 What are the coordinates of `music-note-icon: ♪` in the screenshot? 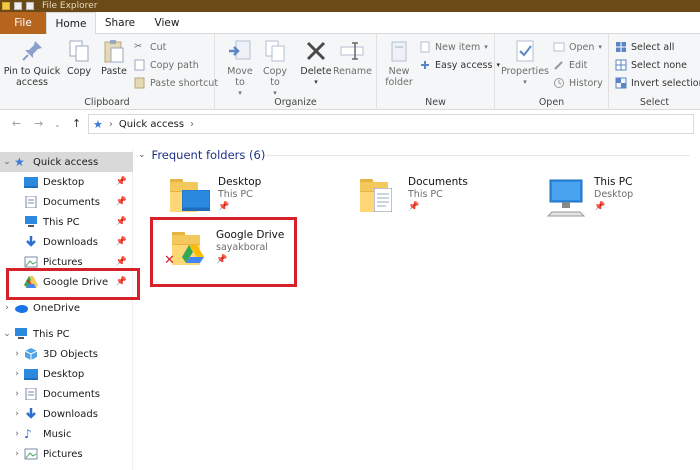 It's located at (28, 434).